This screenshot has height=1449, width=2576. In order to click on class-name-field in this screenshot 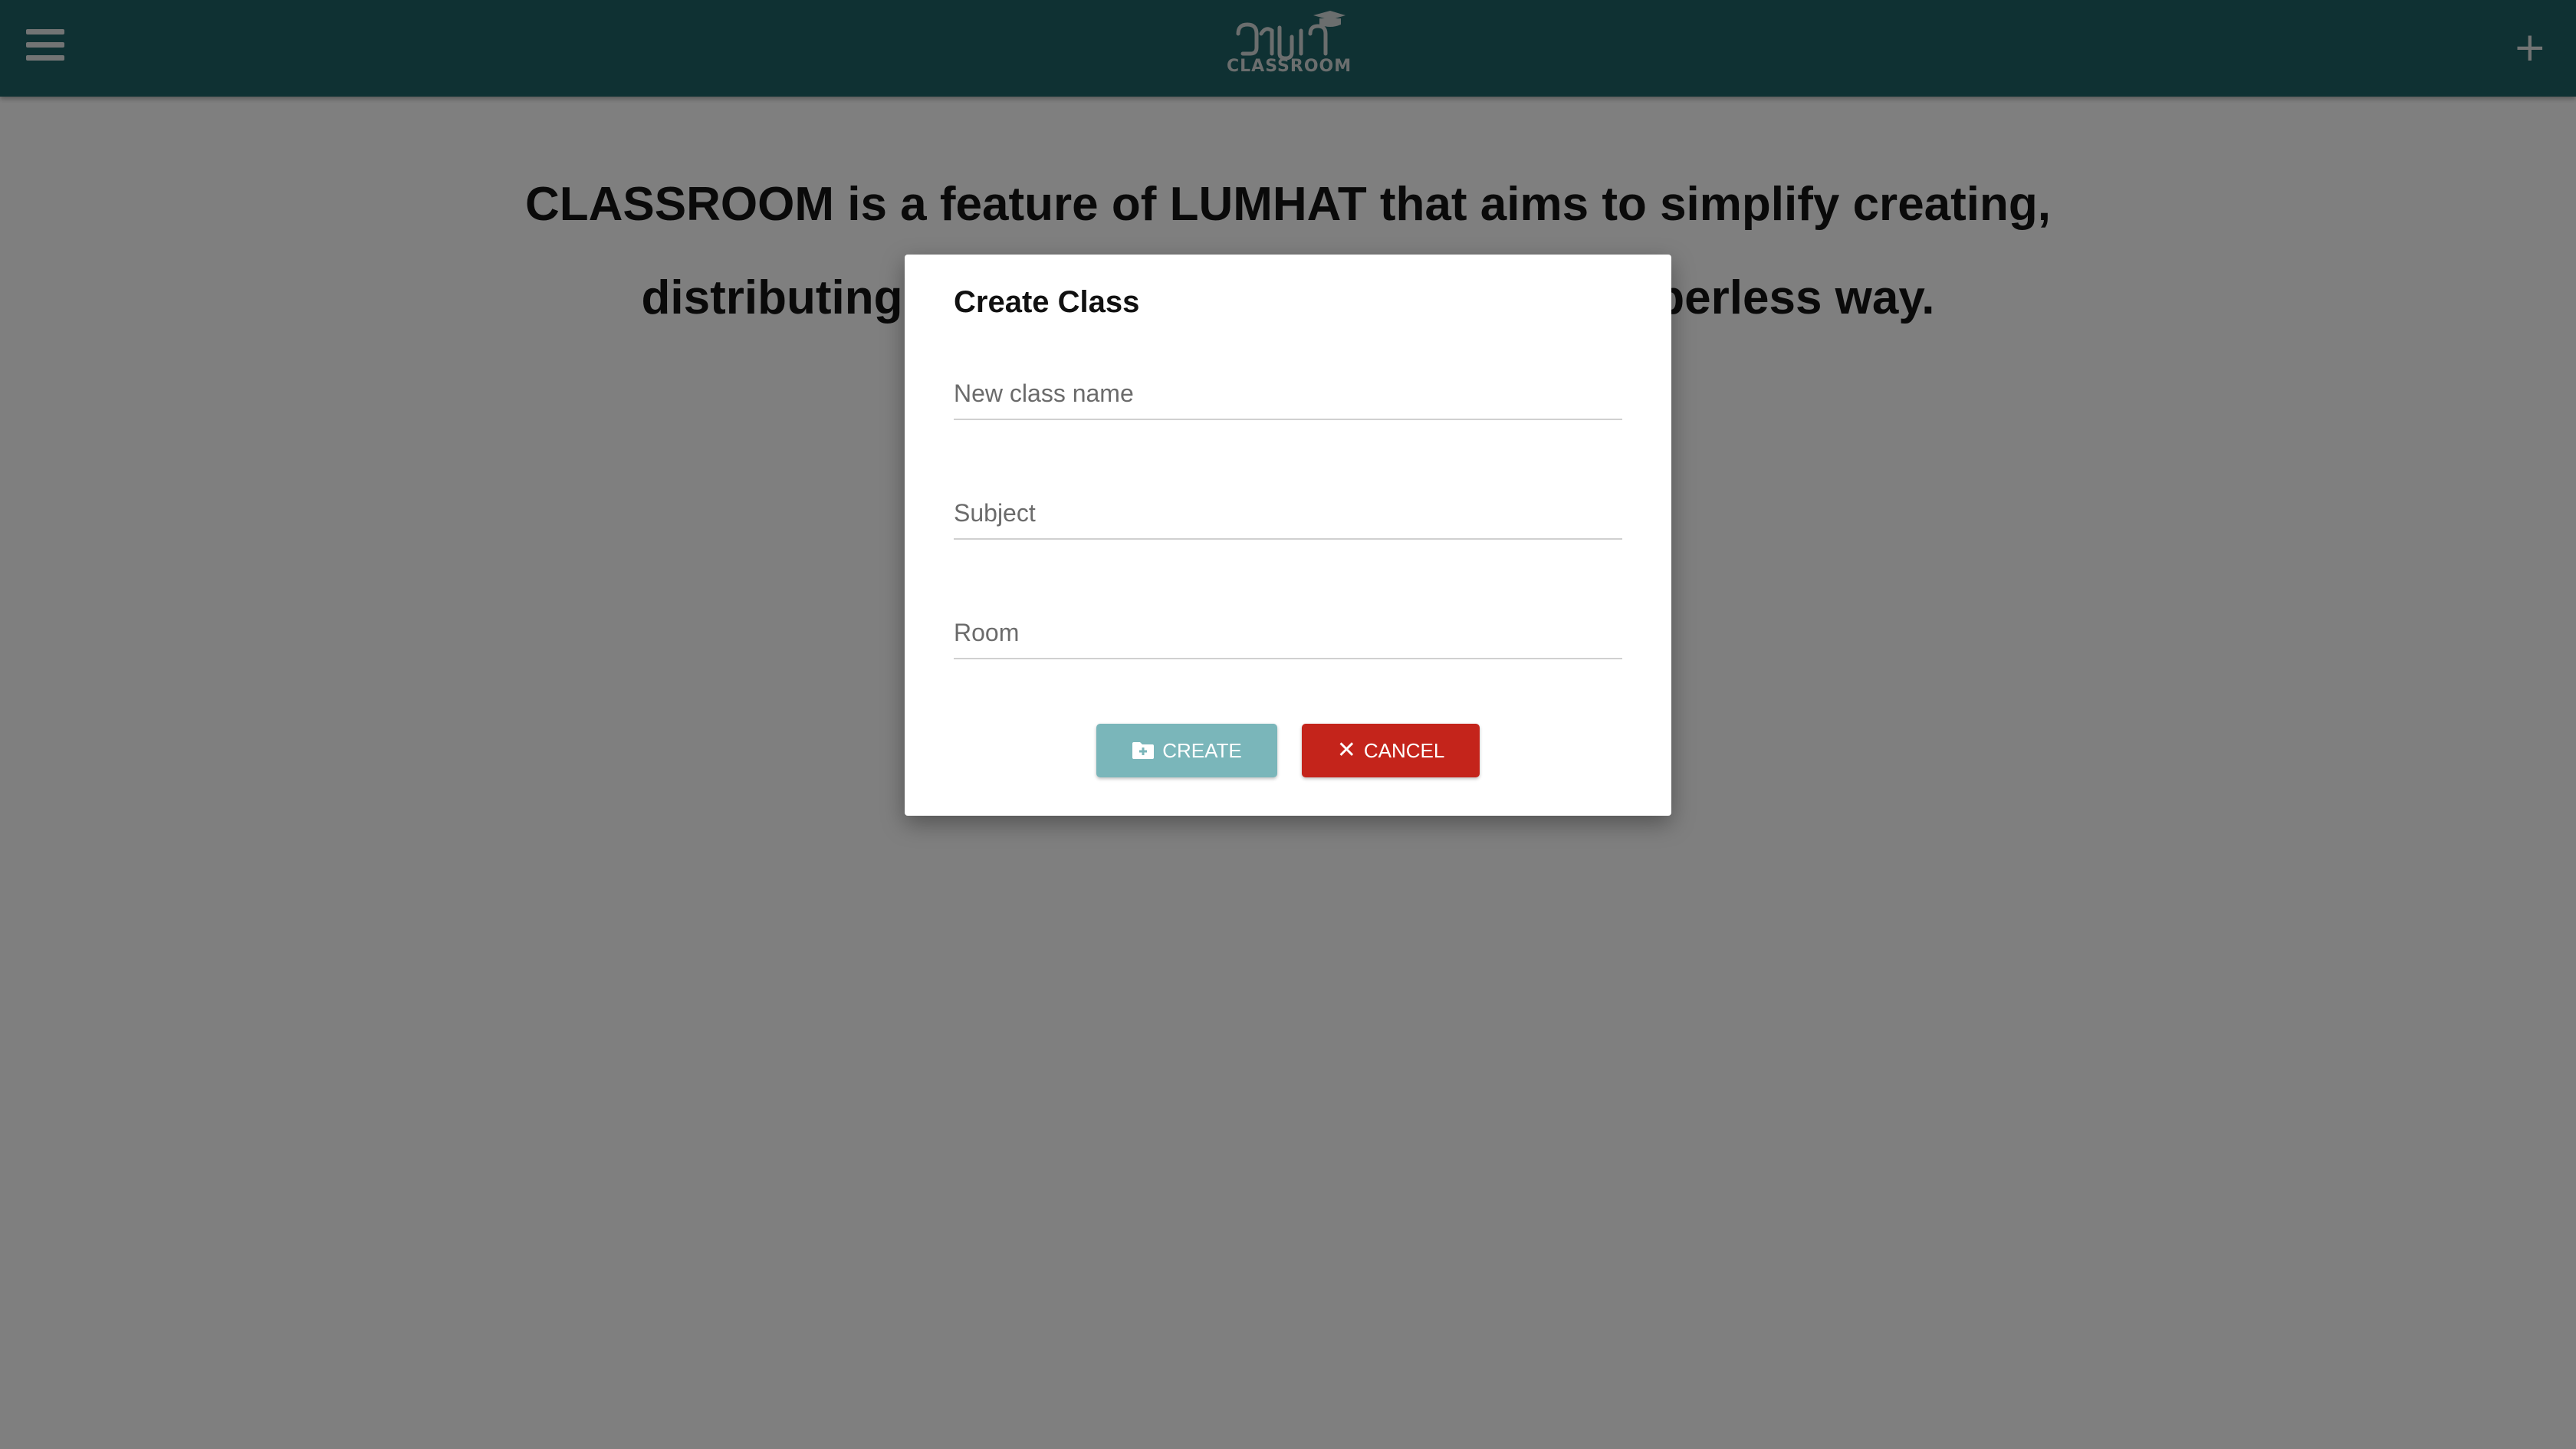, I will do `click(1288, 395)`.